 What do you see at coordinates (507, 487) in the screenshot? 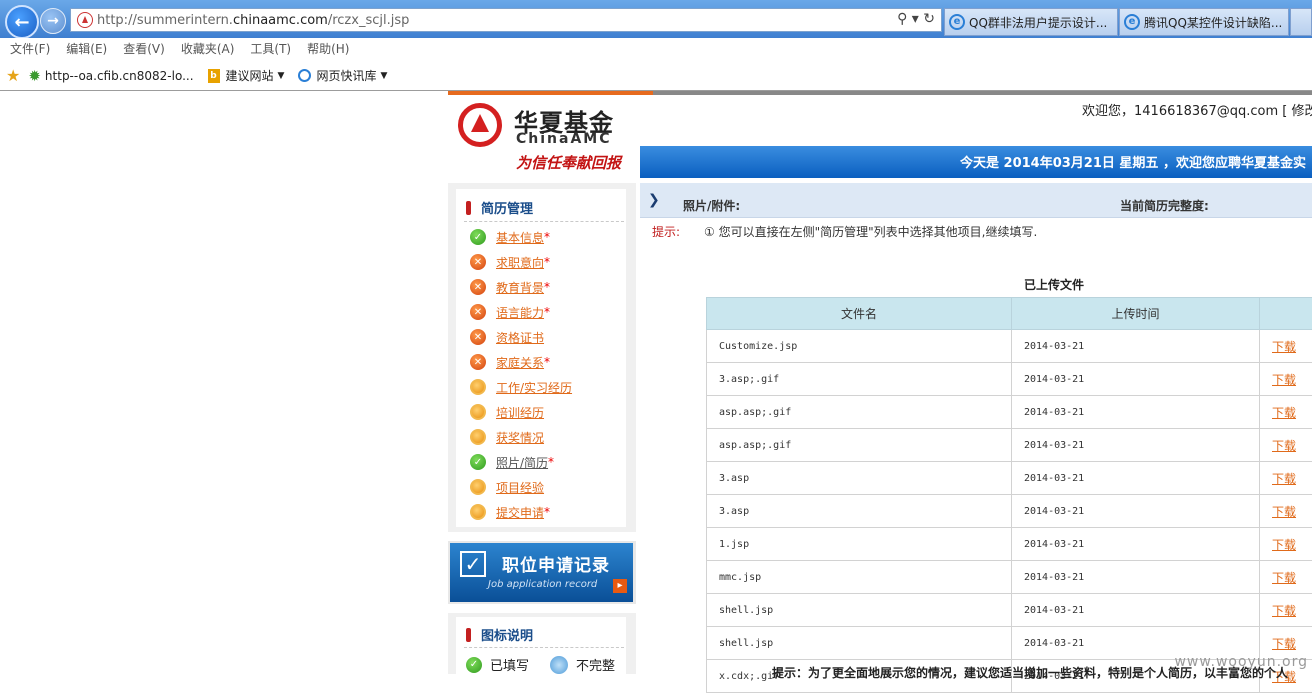
I see `sidebar-item-projects: 项目经验` at bounding box center [507, 487].